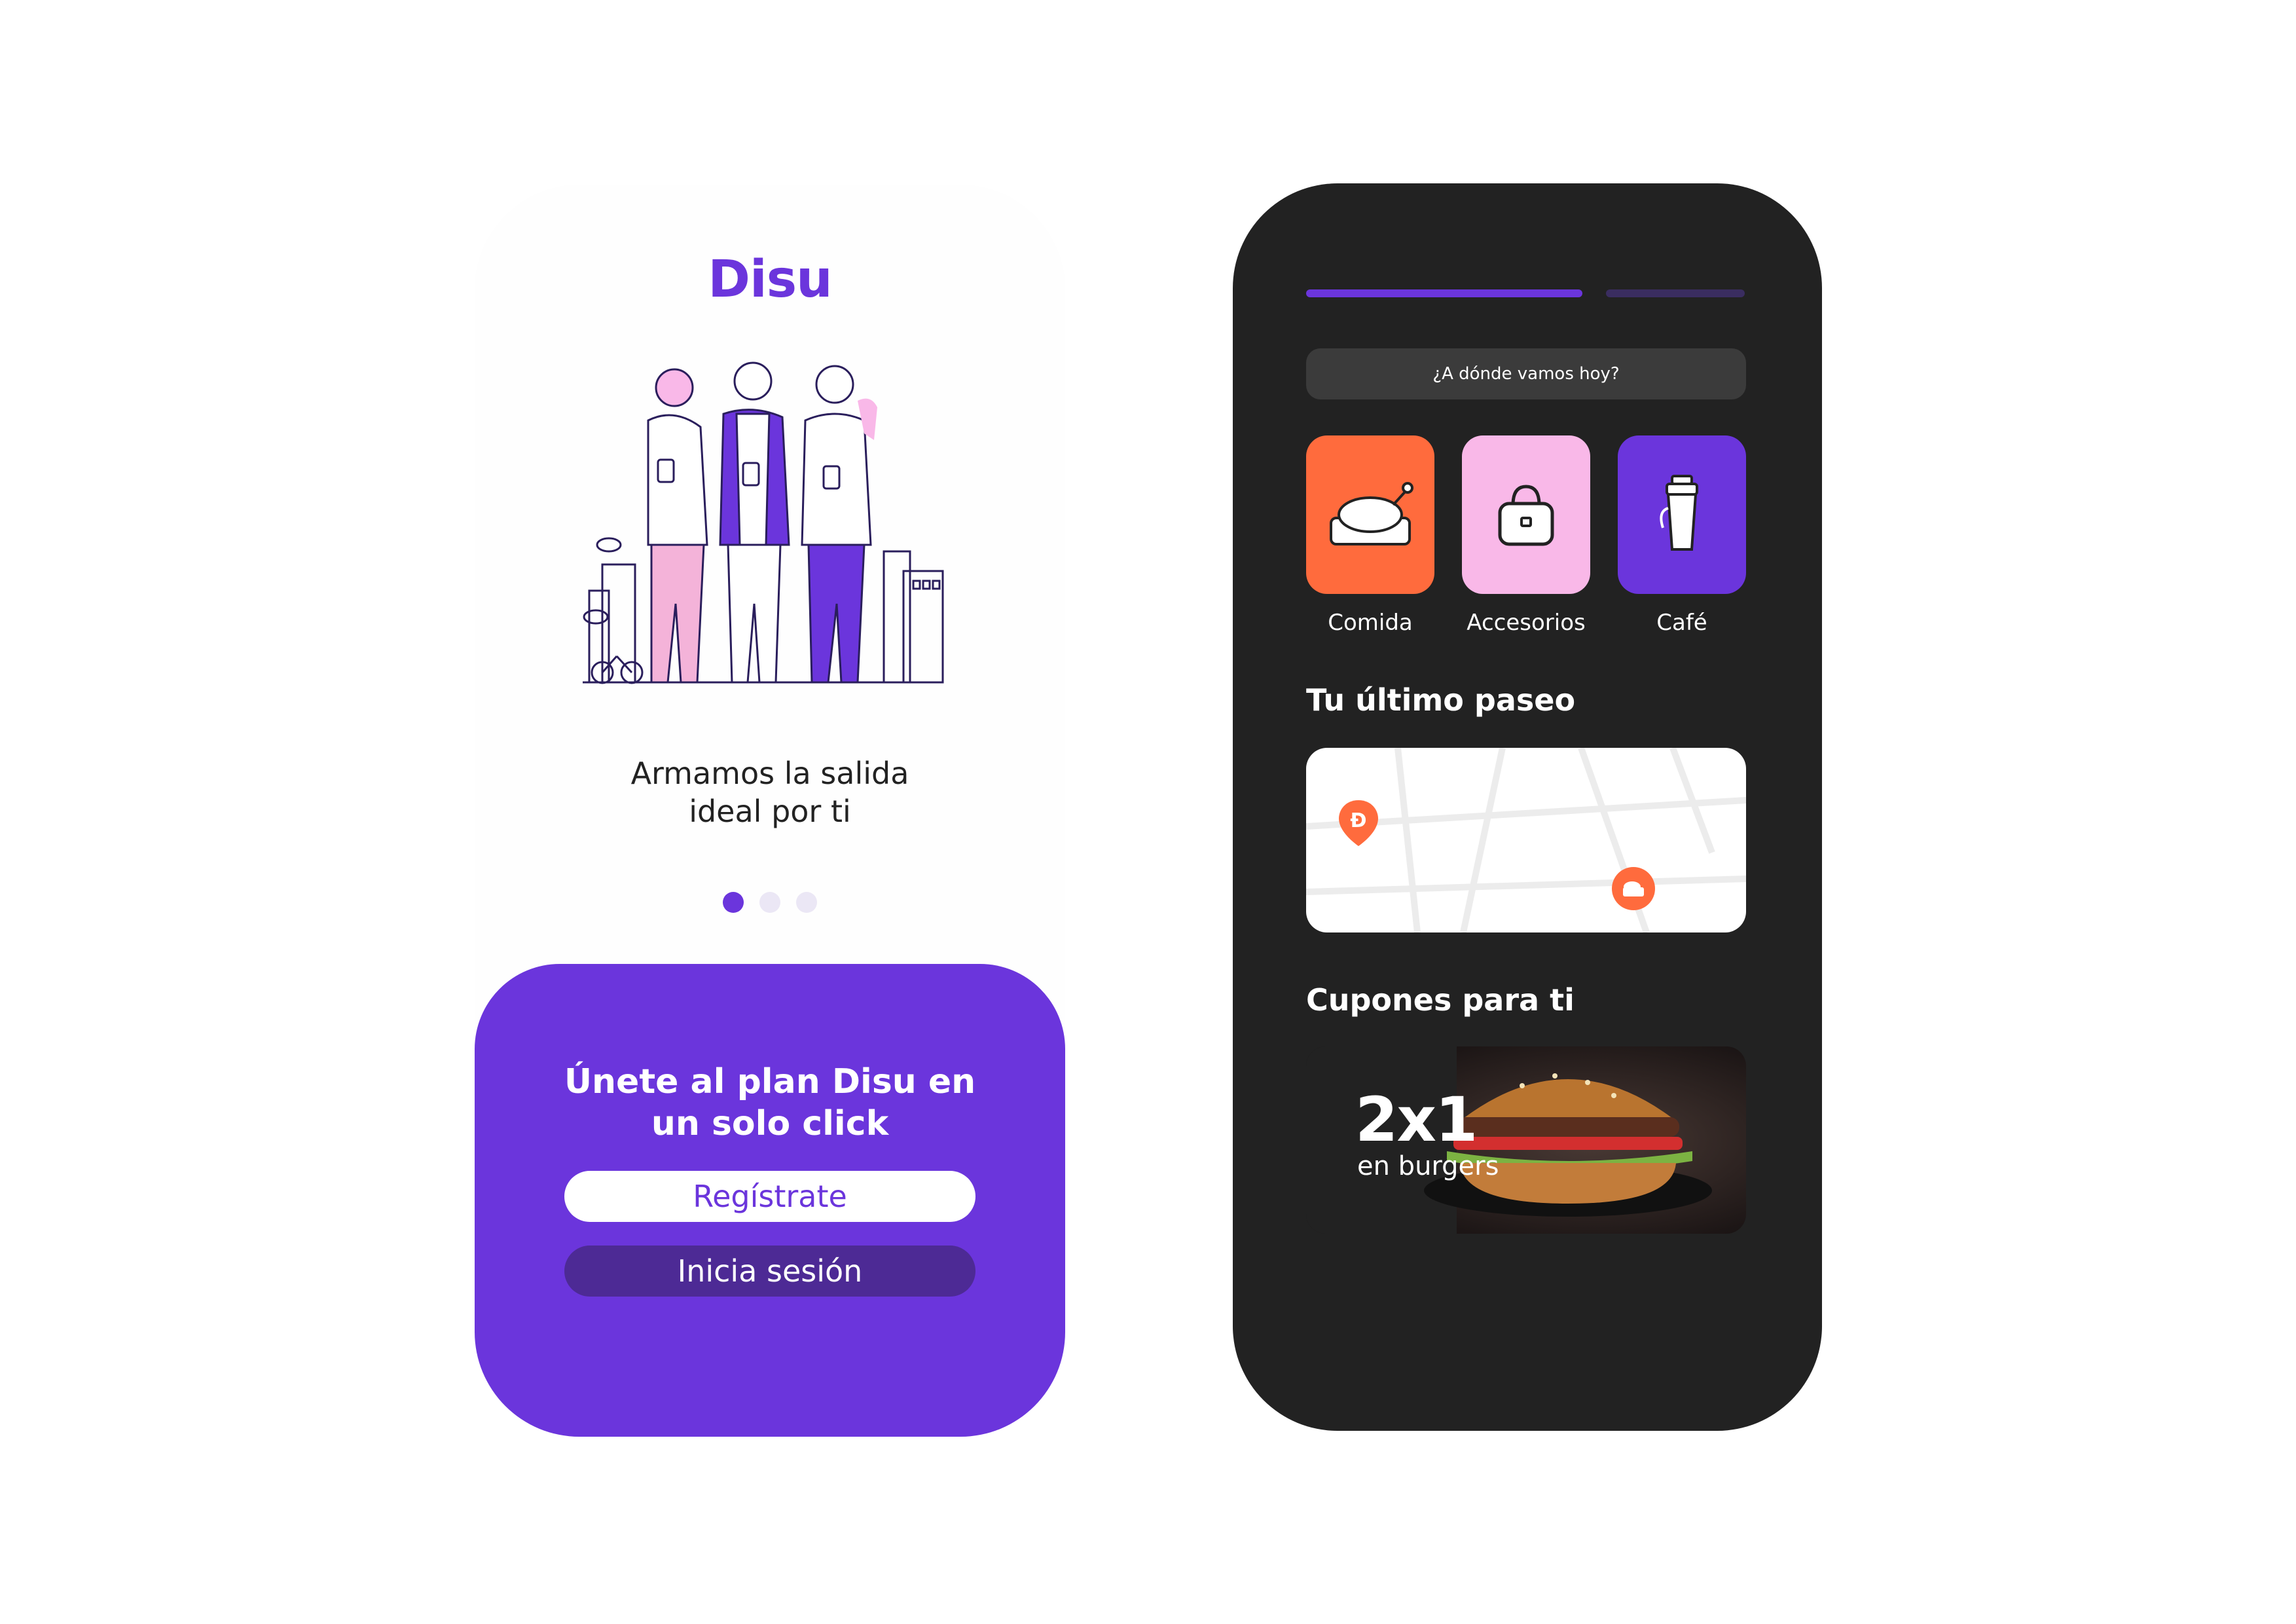 This screenshot has height=1624, width=2296. I want to click on last-trip-title: Tu último paseo, so click(1441, 700).